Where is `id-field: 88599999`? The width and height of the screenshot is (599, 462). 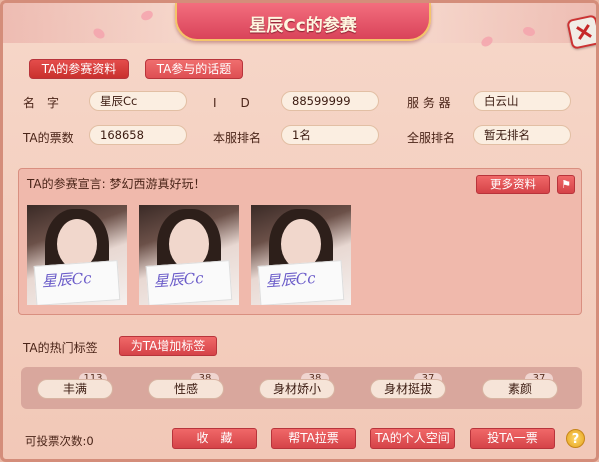 id-field: 88599999 is located at coordinates (330, 101).